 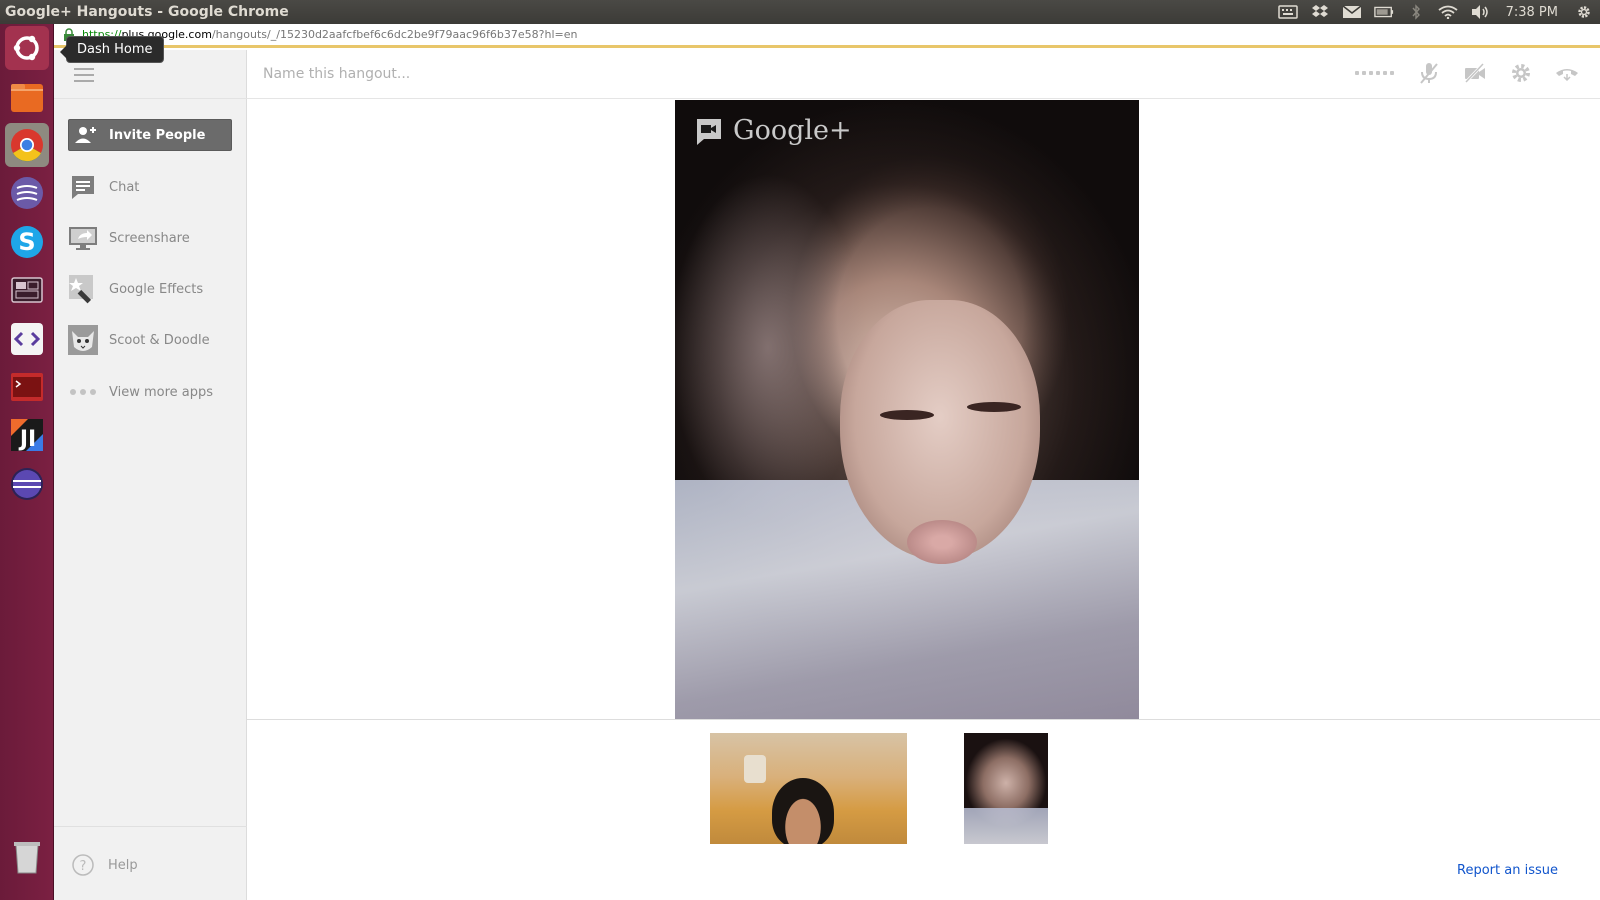 I want to click on hangout-toolbar, so click(x=923, y=74).